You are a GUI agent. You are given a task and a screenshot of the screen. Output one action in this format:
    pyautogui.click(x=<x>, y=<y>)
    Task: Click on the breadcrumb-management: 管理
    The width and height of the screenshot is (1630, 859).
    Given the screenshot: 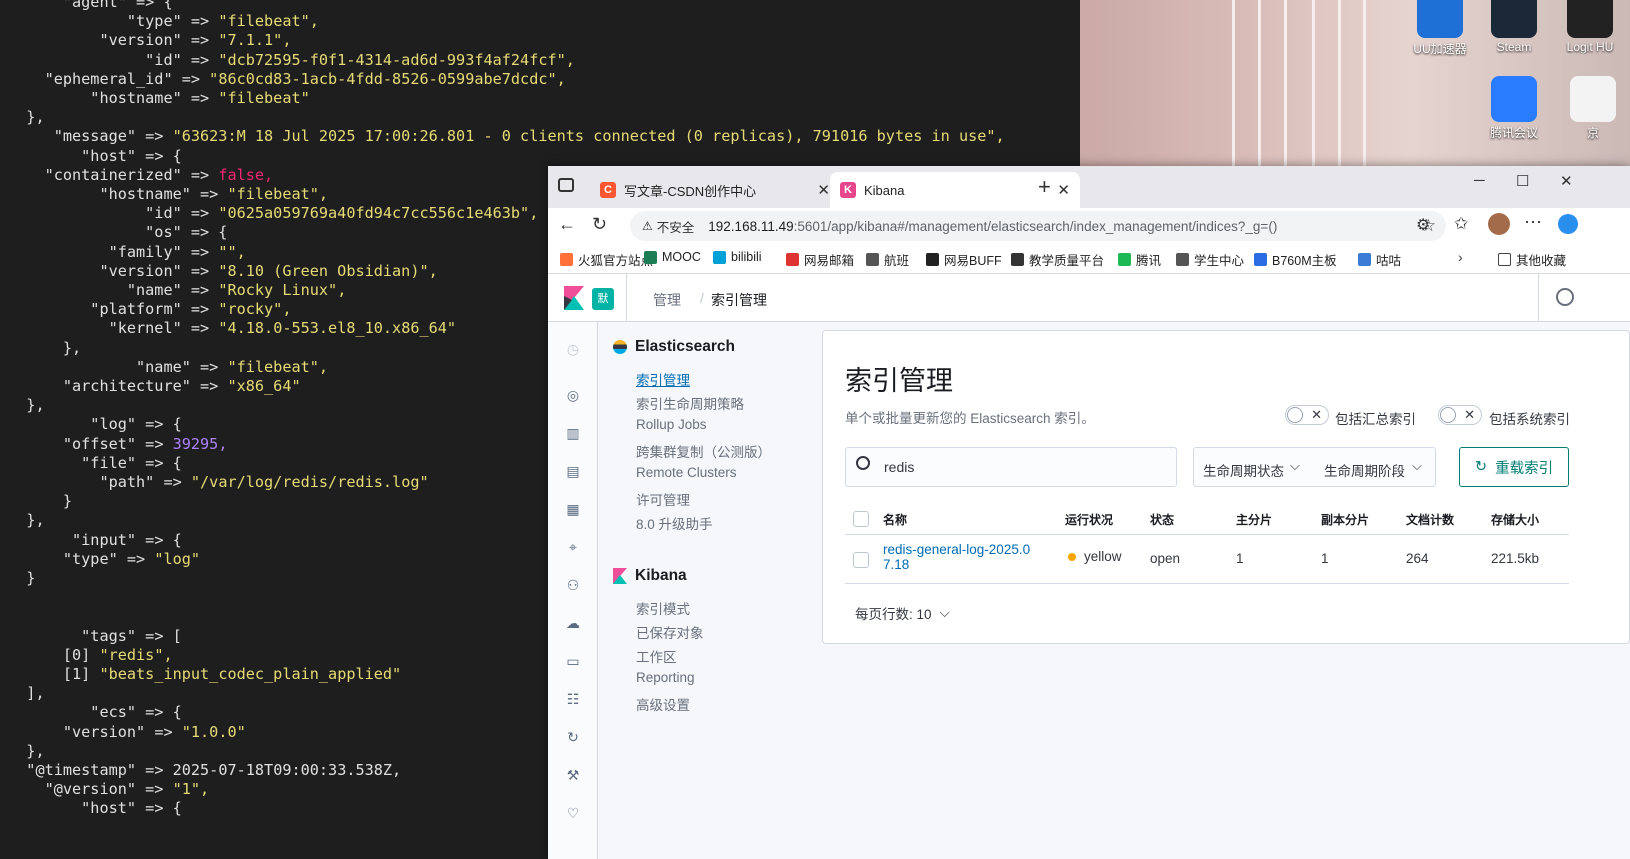 What is the action you would take?
    pyautogui.click(x=667, y=300)
    